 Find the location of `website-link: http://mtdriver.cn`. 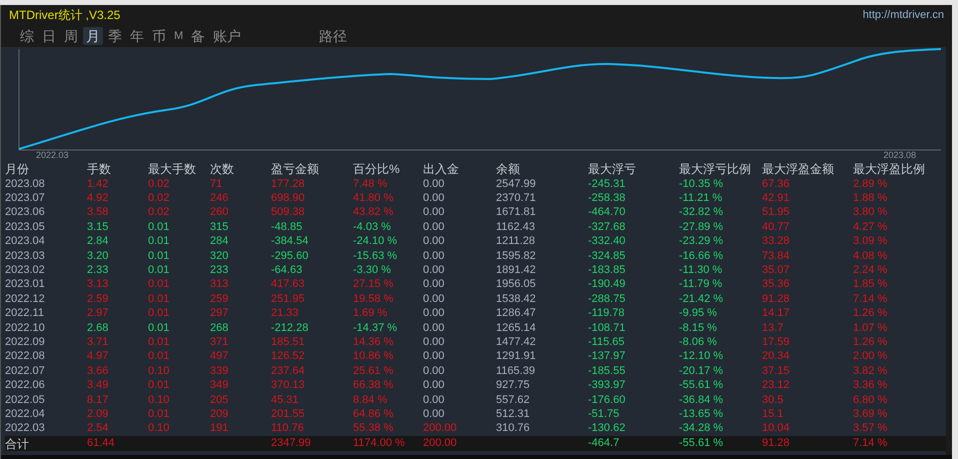

website-link: http://mtdriver.cn is located at coordinates (903, 15).